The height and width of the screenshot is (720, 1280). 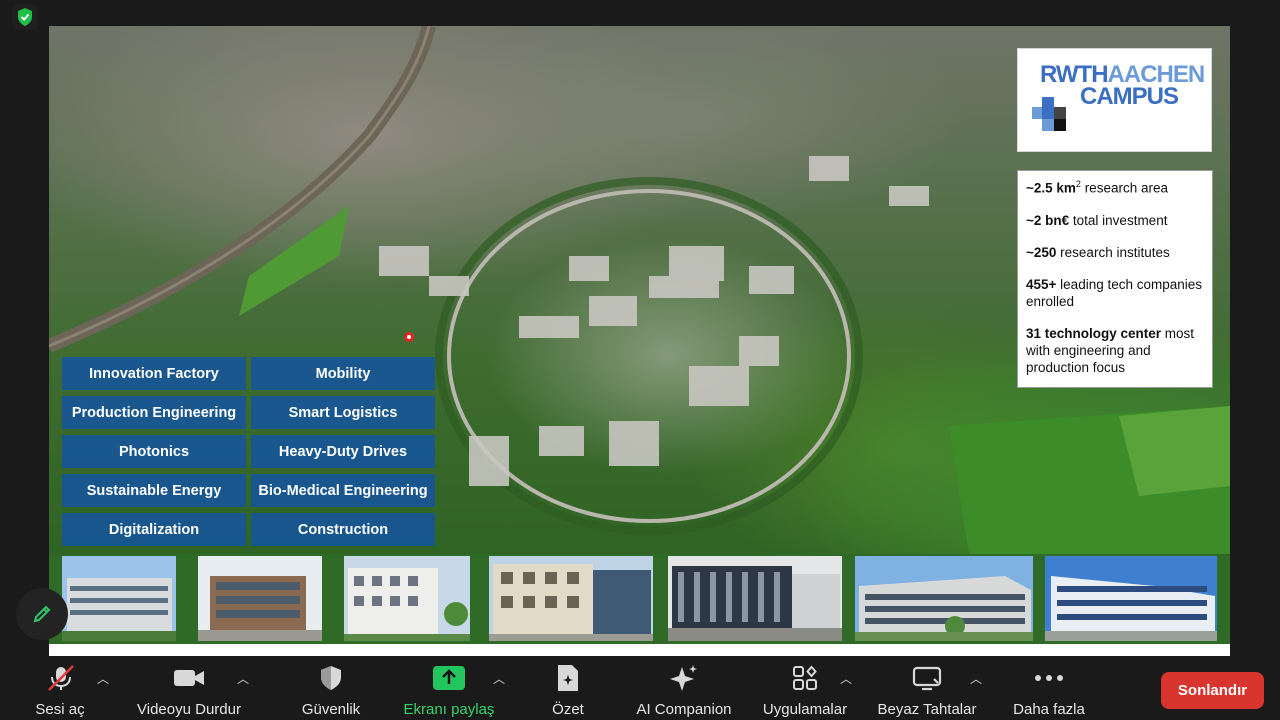 What do you see at coordinates (1049, 678) in the screenshot?
I see `more-dots-icon` at bounding box center [1049, 678].